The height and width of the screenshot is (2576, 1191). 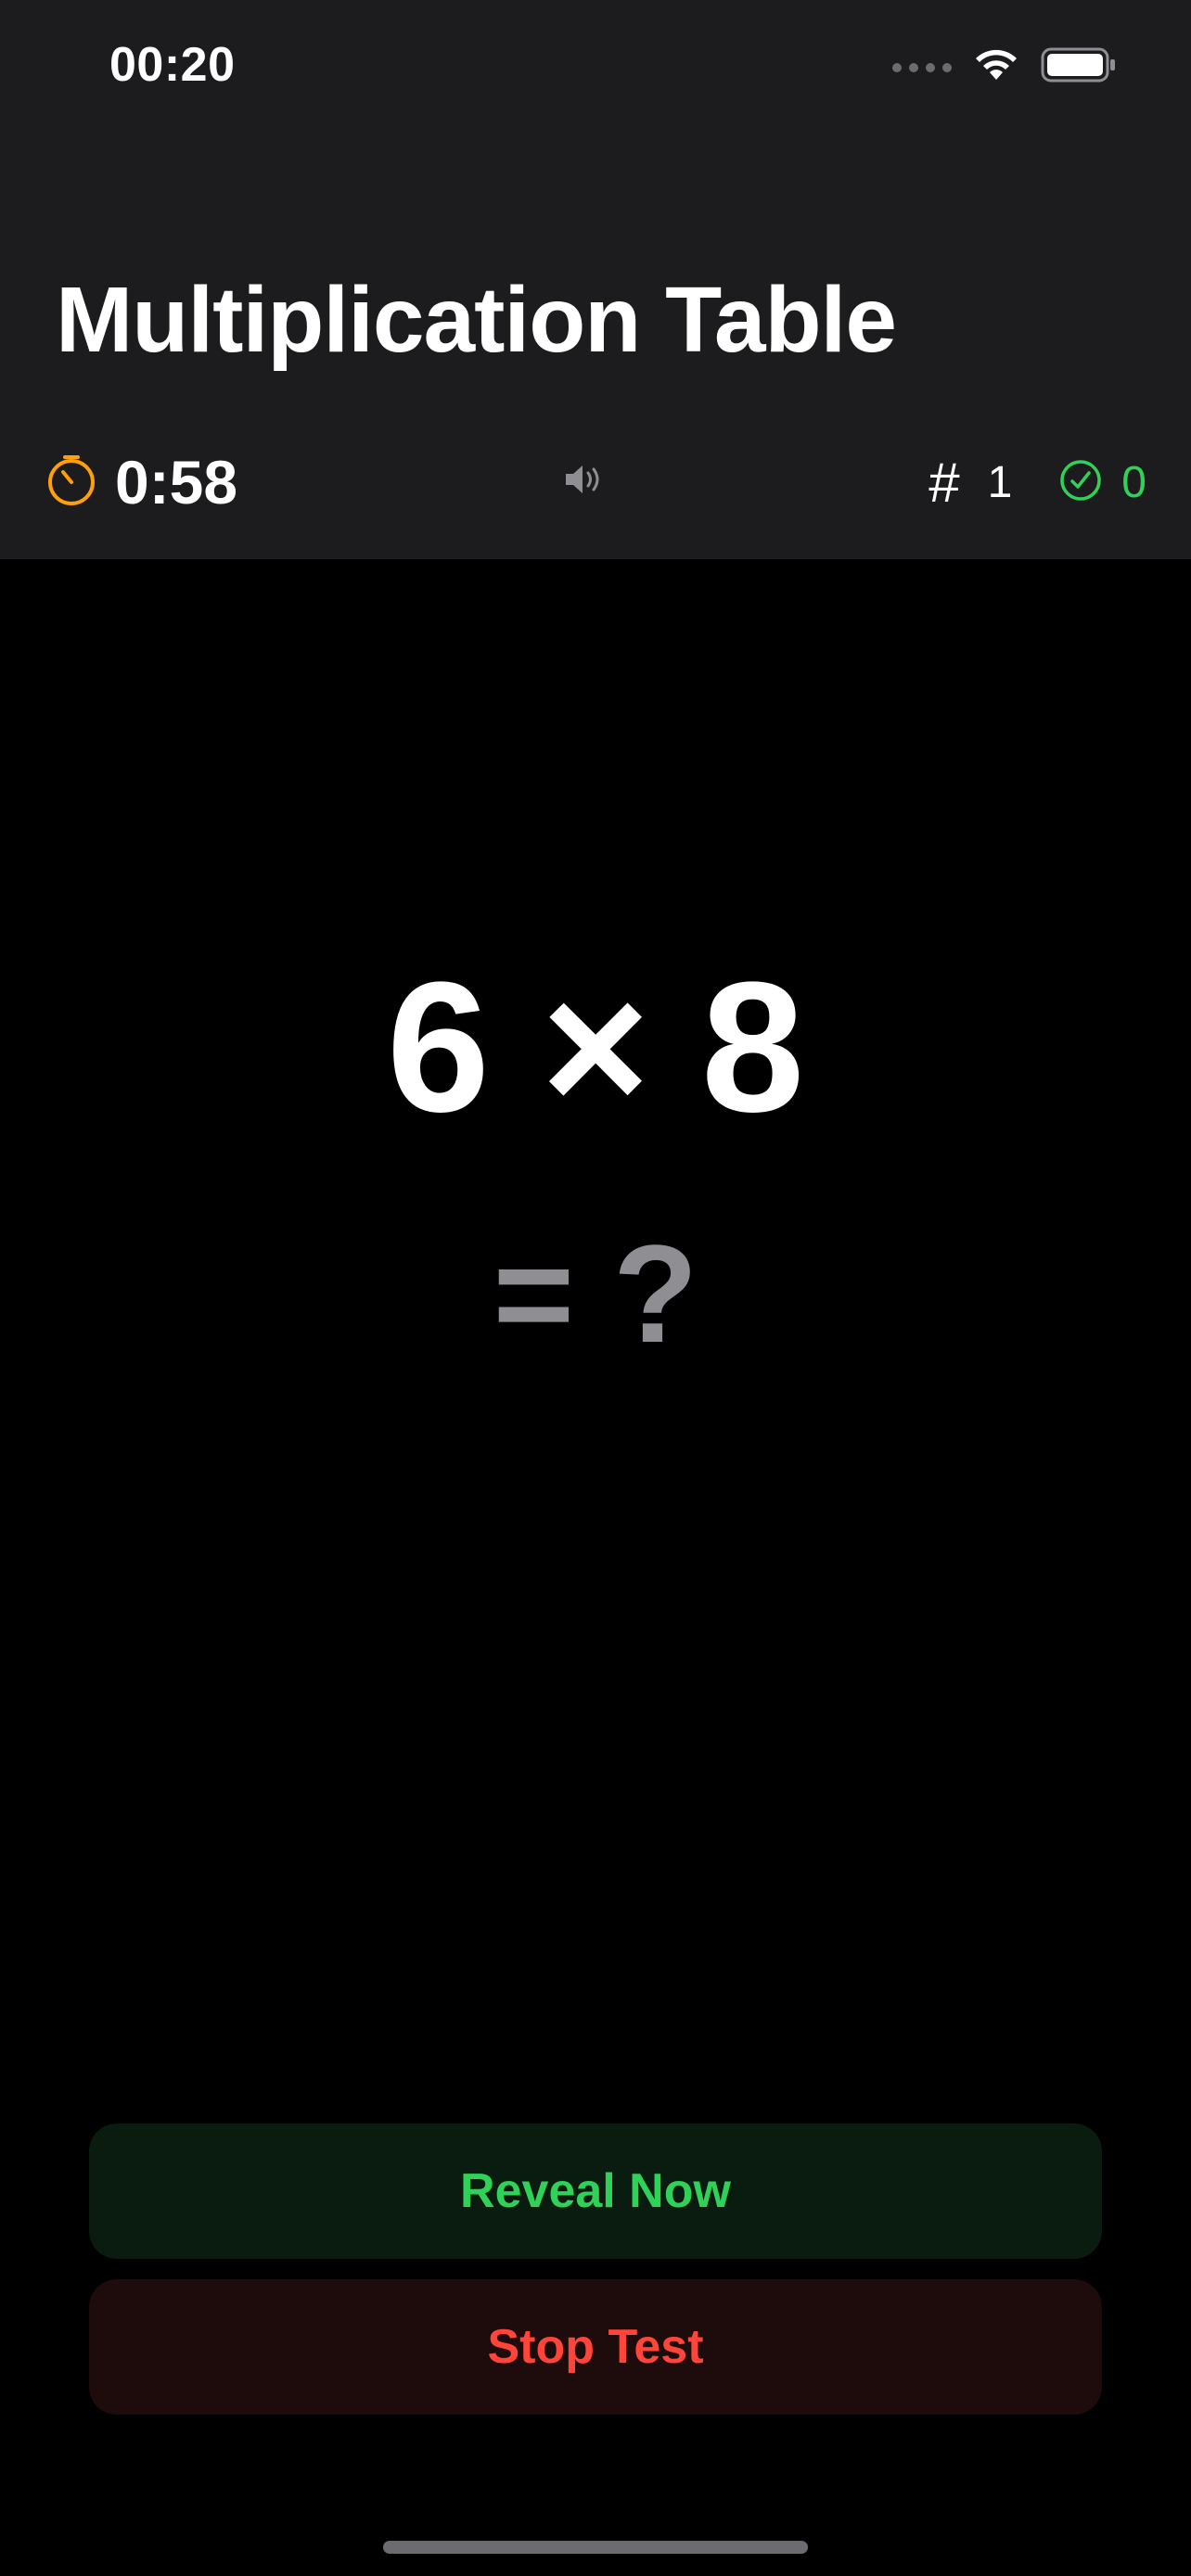 I want to click on timer-group: 0:58, so click(x=141, y=482).